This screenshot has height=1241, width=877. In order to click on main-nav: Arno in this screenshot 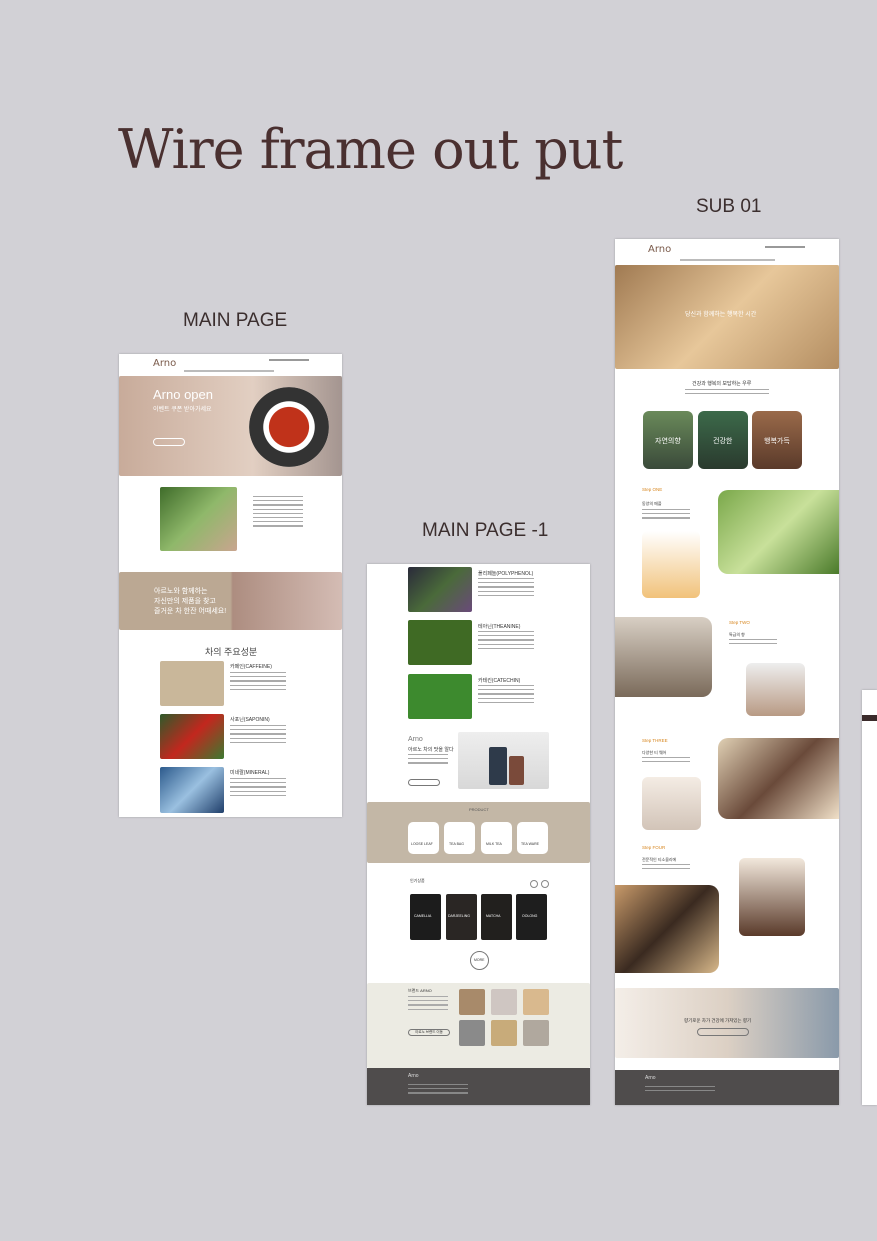, I will do `click(230, 365)`.